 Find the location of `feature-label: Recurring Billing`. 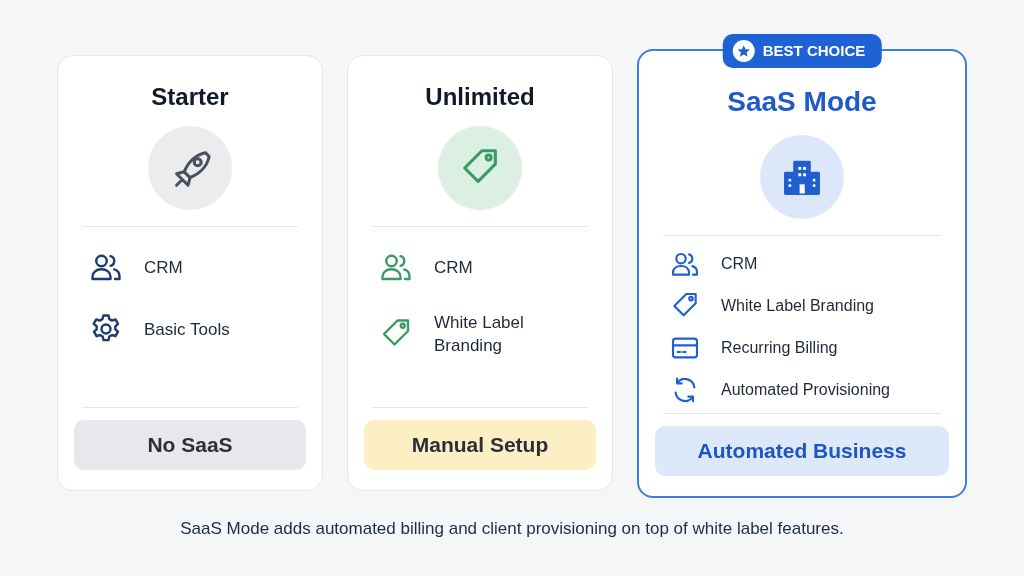

feature-label: Recurring Billing is located at coordinates (779, 348).